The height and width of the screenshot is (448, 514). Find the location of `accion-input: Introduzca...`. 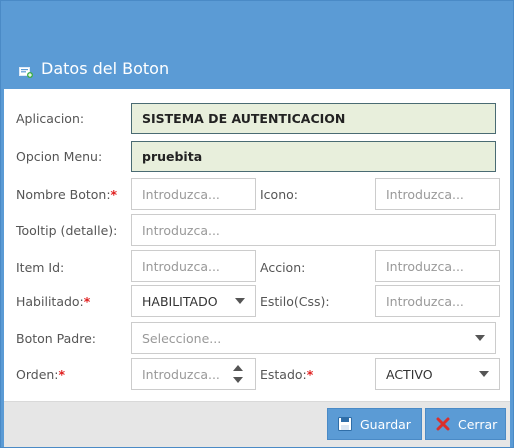

accion-input: Introduzca... is located at coordinates (437, 266).